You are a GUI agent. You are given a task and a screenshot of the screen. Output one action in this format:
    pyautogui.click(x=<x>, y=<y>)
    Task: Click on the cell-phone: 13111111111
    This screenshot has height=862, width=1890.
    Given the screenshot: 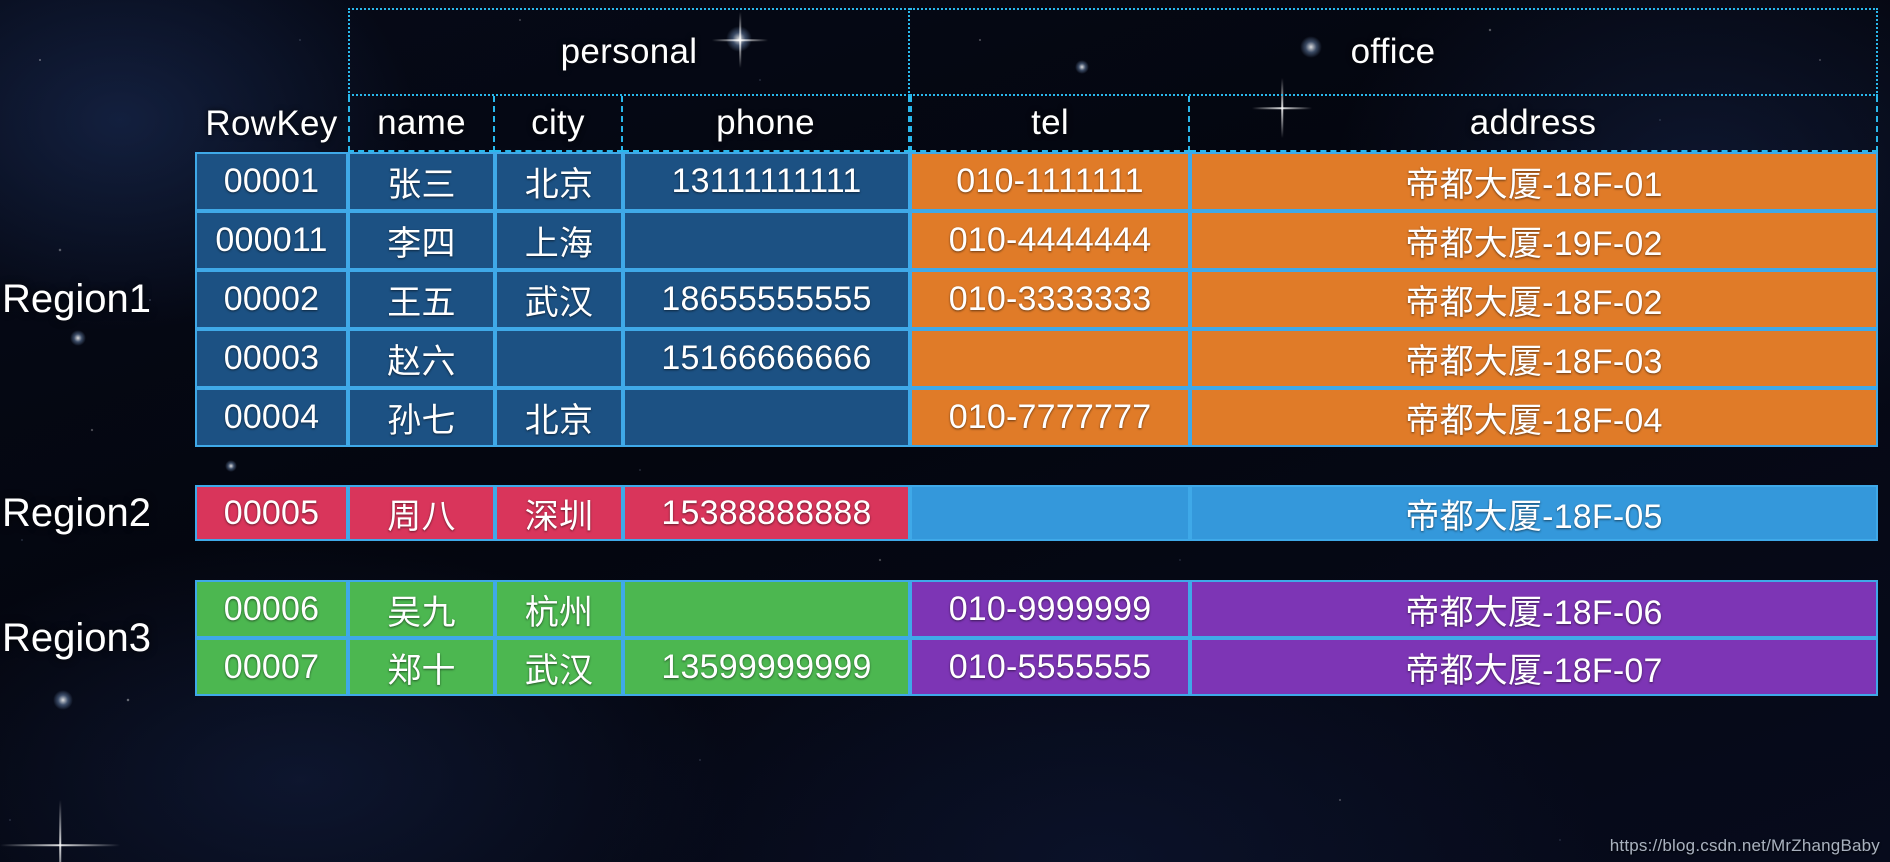 What is the action you would take?
    pyautogui.click(x=766, y=181)
    